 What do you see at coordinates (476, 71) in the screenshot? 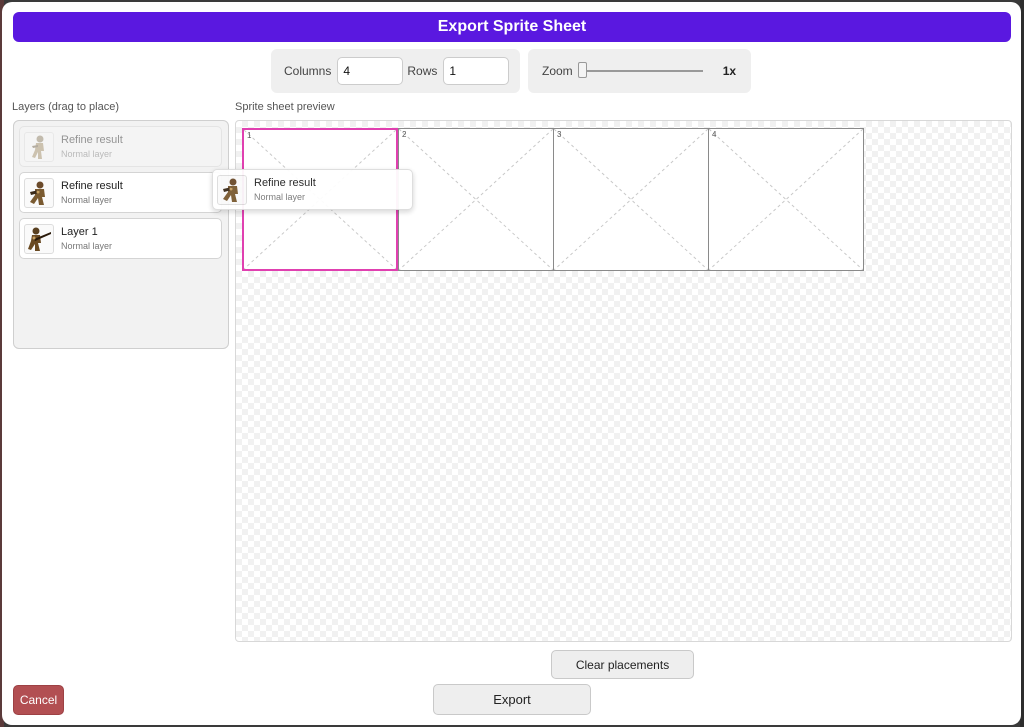
I see `rows-input: 1` at bounding box center [476, 71].